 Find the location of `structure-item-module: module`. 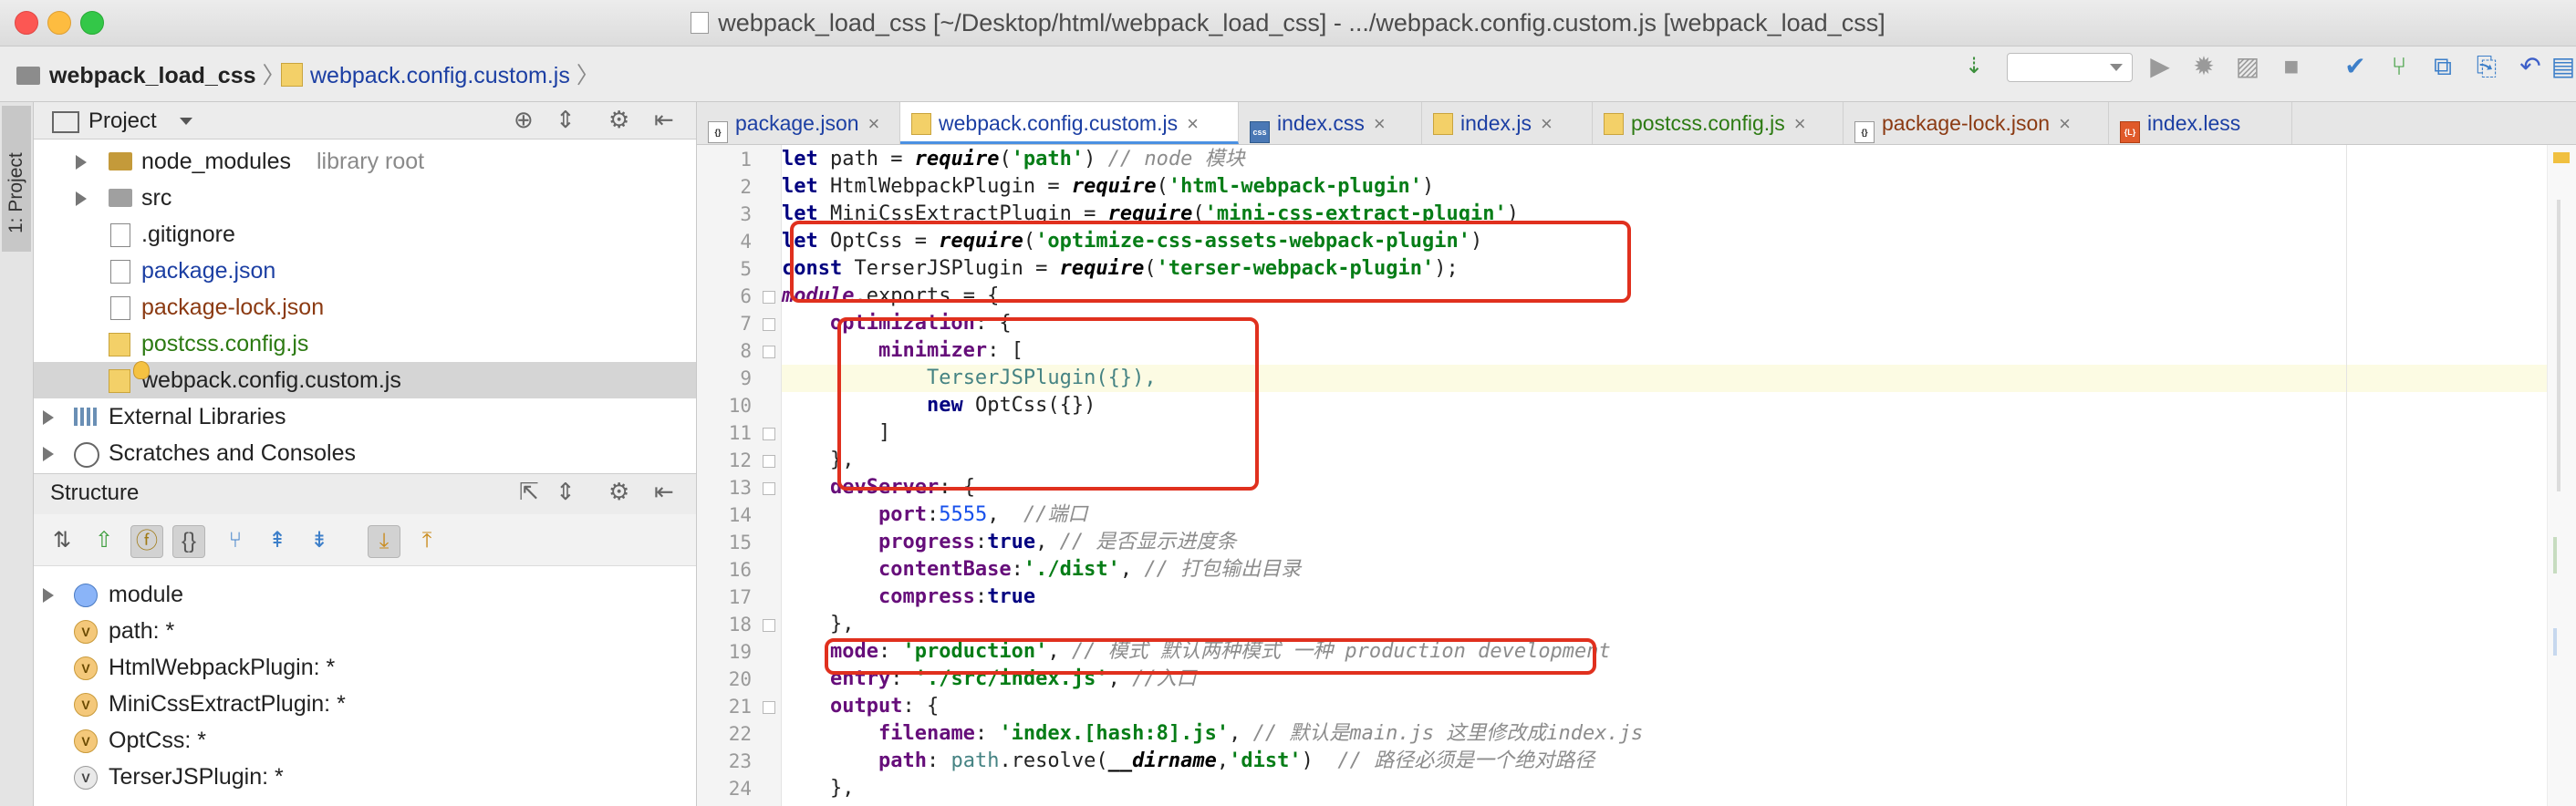

structure-item-module: module is located at coordinates (365, 594).